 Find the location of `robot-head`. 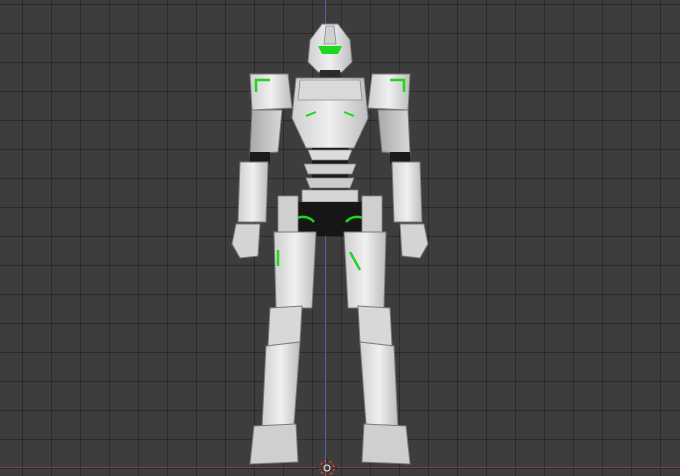

robot-head is located at coordinates (330, 51).